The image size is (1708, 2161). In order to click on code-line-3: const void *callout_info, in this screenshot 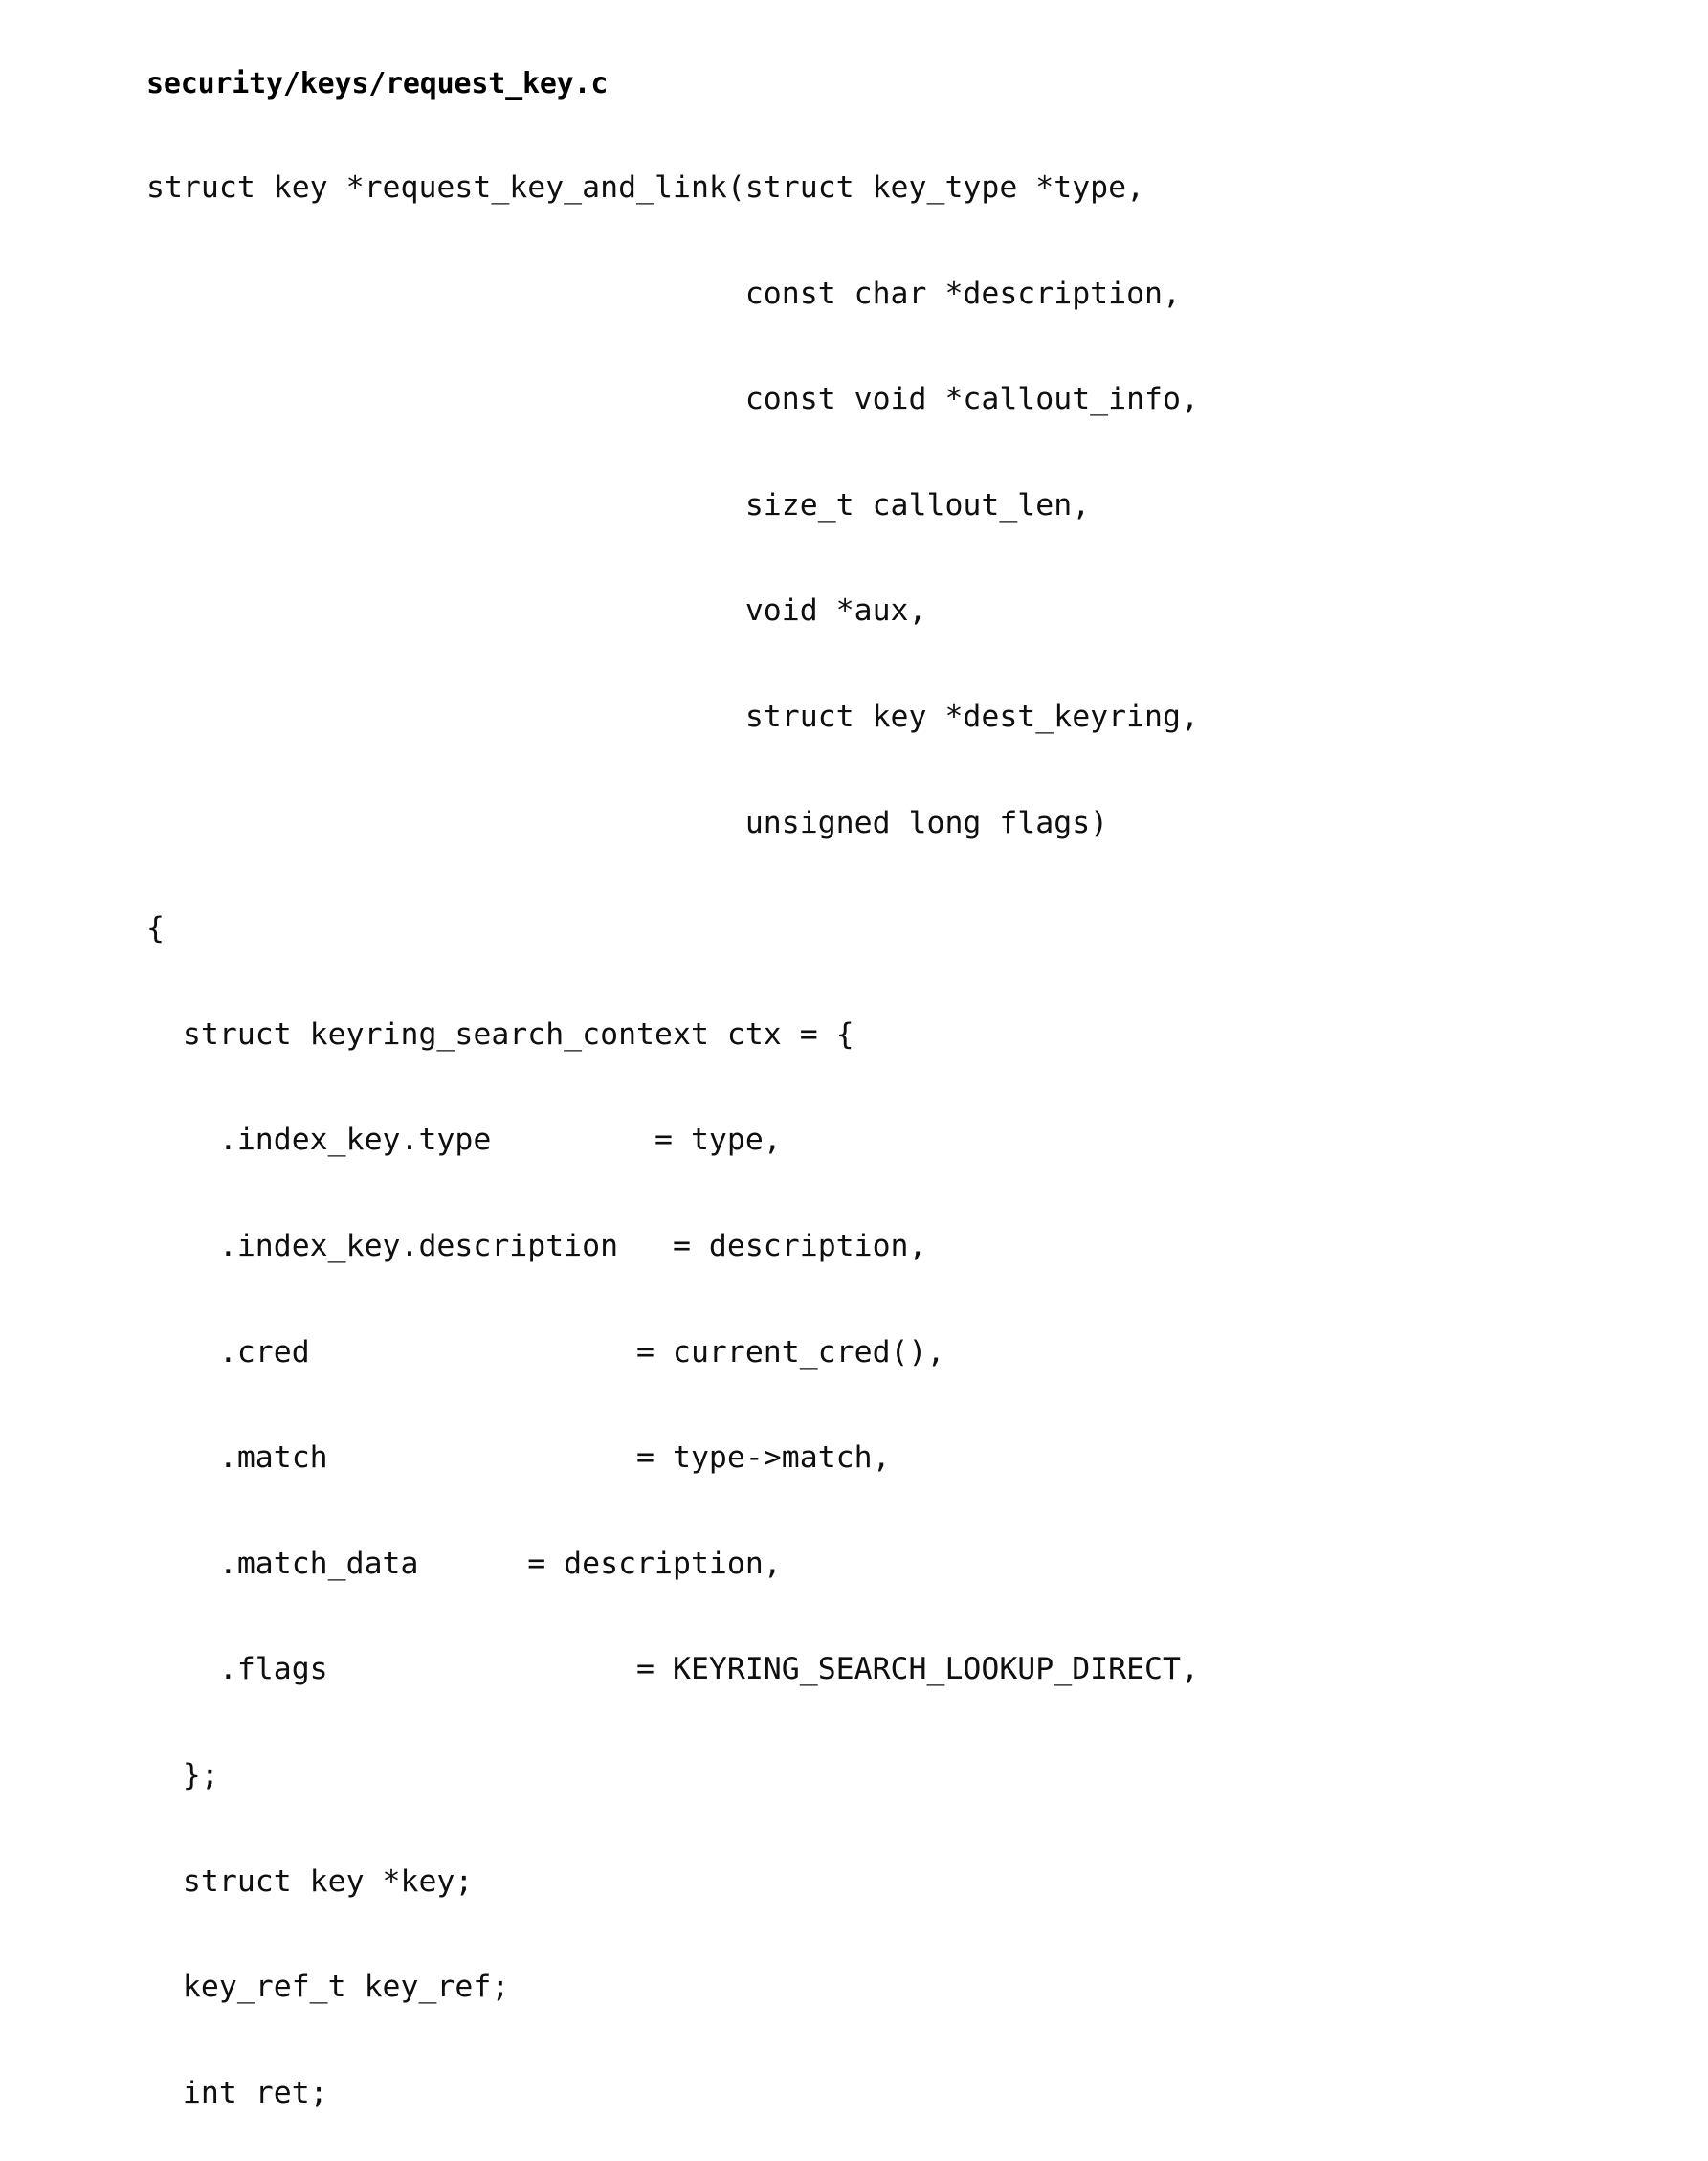, I will do `click(673, 399)`.